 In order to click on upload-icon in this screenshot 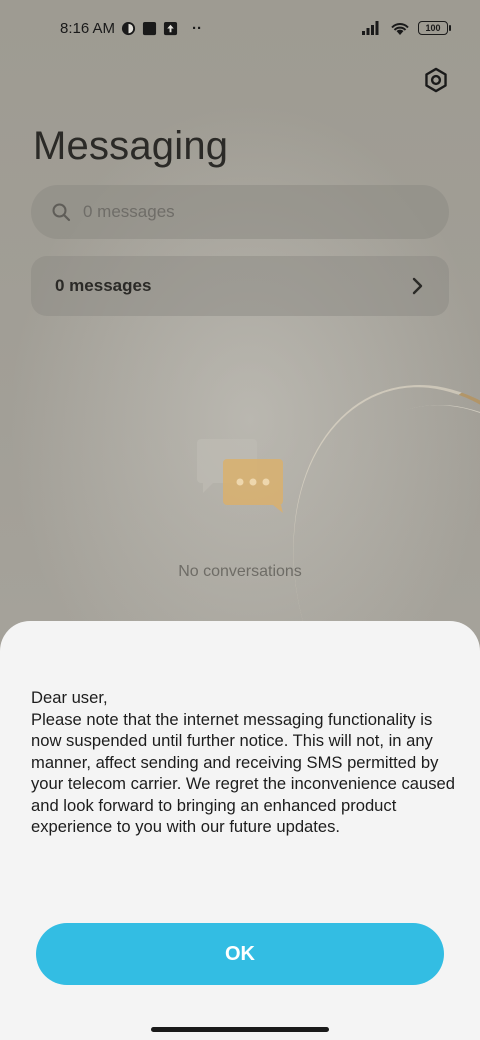, I will do `click(170, 28)`.